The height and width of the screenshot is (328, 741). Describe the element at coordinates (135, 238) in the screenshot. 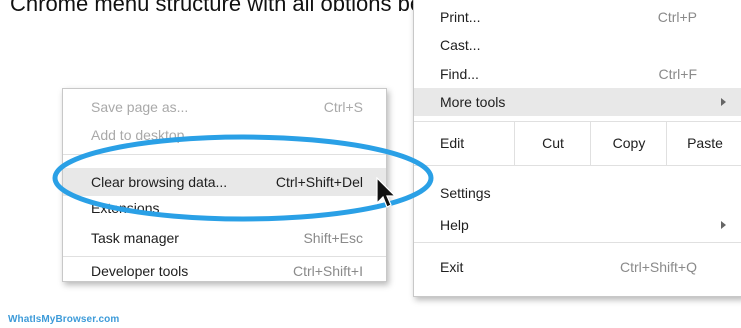

I see `submenu-item-label: Task manager` at that location.